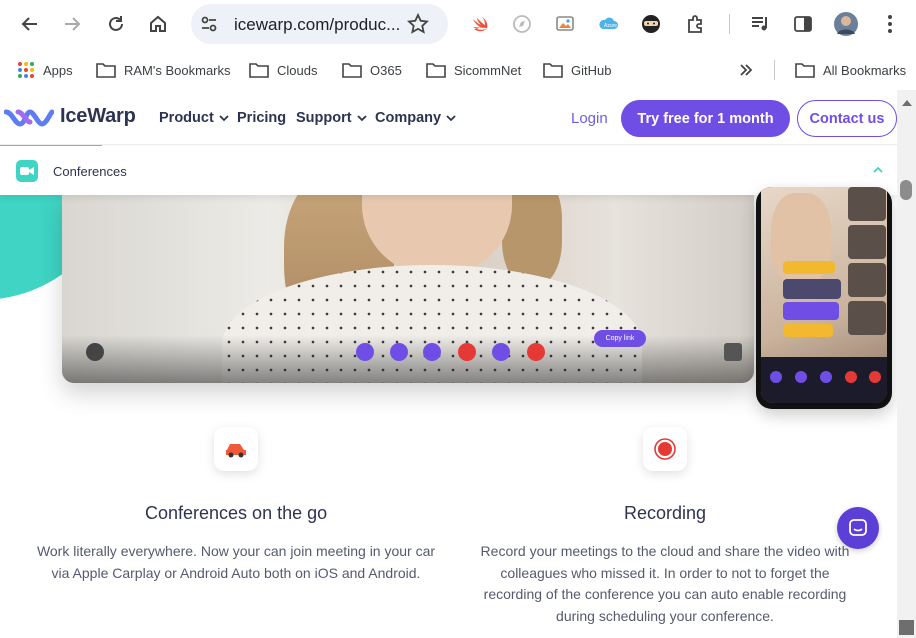 The width and height of the screenshot is (916, 638). What do you see at coordinates (536, 352) in the screenshot?
I see `hang-up-icon` at bounding box center [536, 352].